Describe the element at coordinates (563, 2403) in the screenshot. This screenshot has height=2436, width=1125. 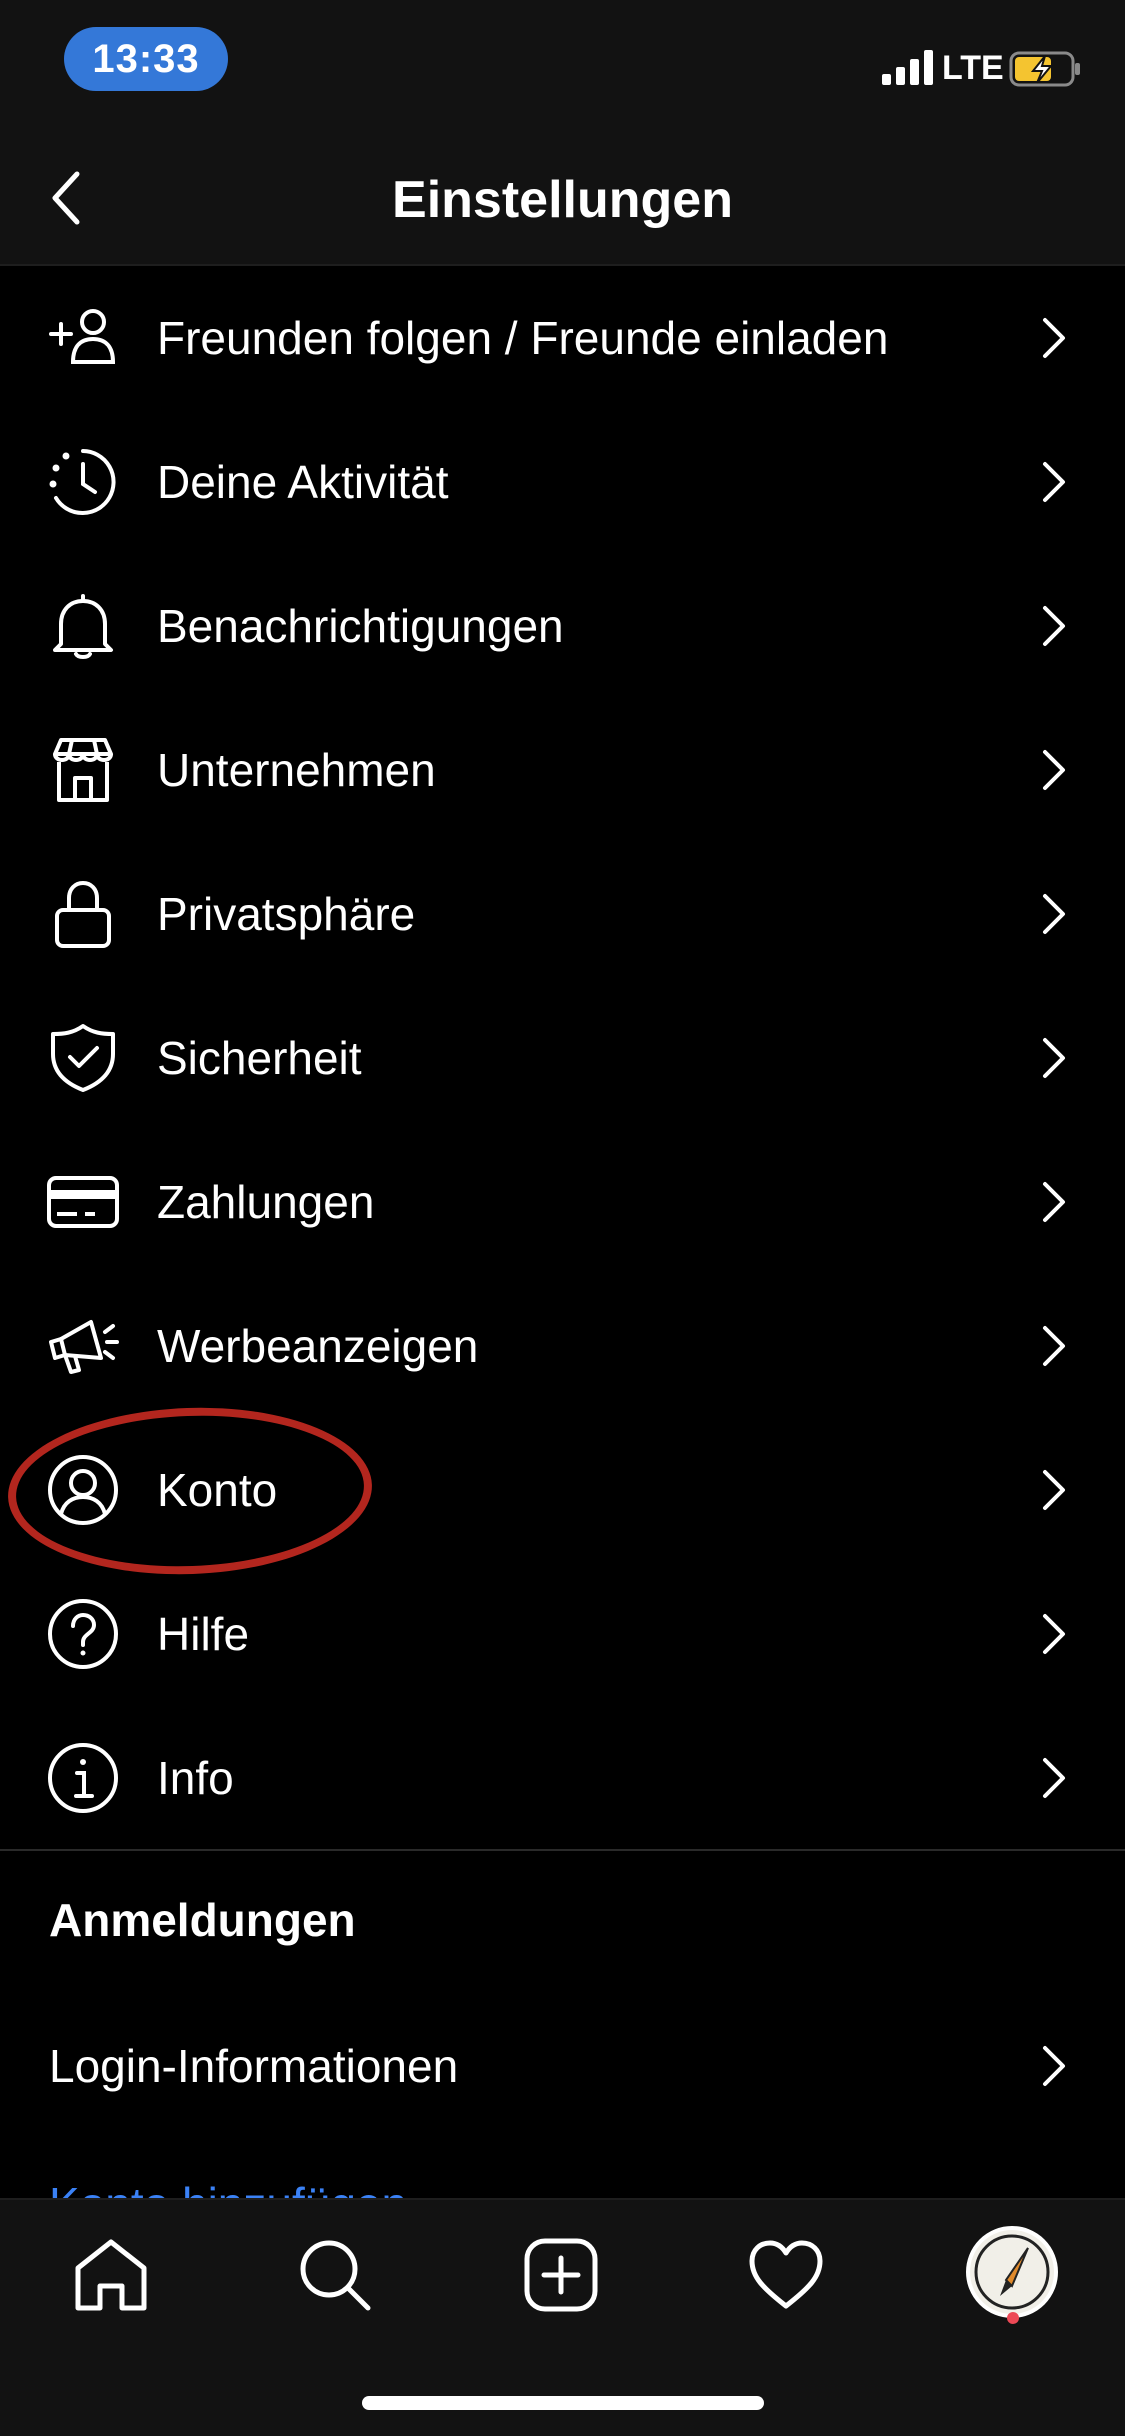
I see `home-indicator` at that location.